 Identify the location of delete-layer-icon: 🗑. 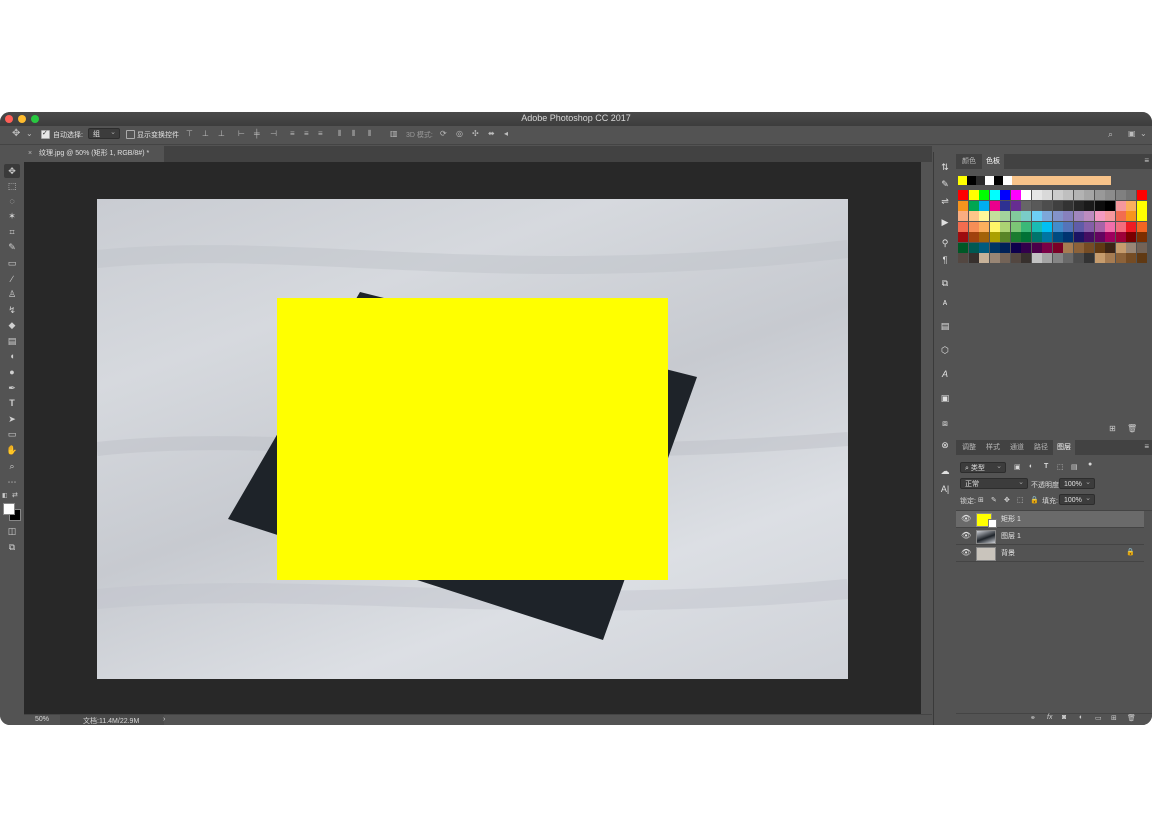
(1131, 718).